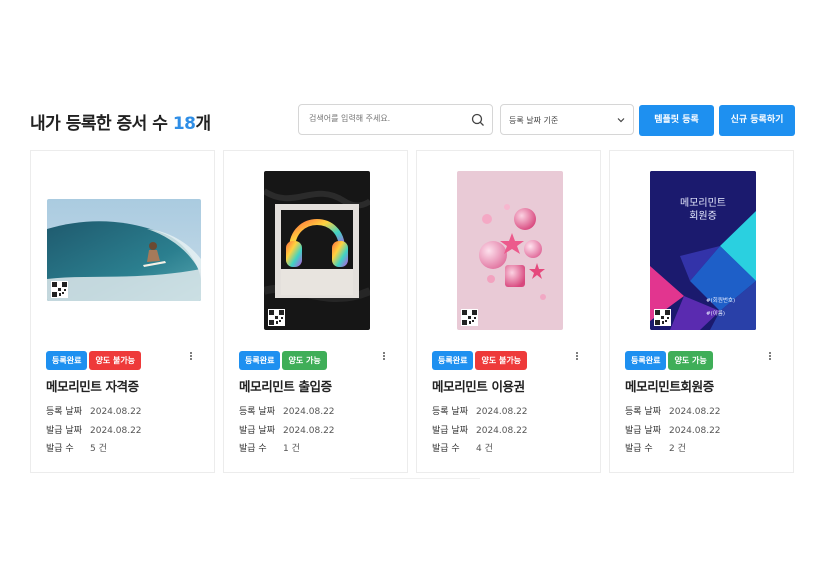  What do you see at coordinates (291, 449) in the screenshot?
I see `issued-count-value: 1 건` at bounding box center [291, 449].